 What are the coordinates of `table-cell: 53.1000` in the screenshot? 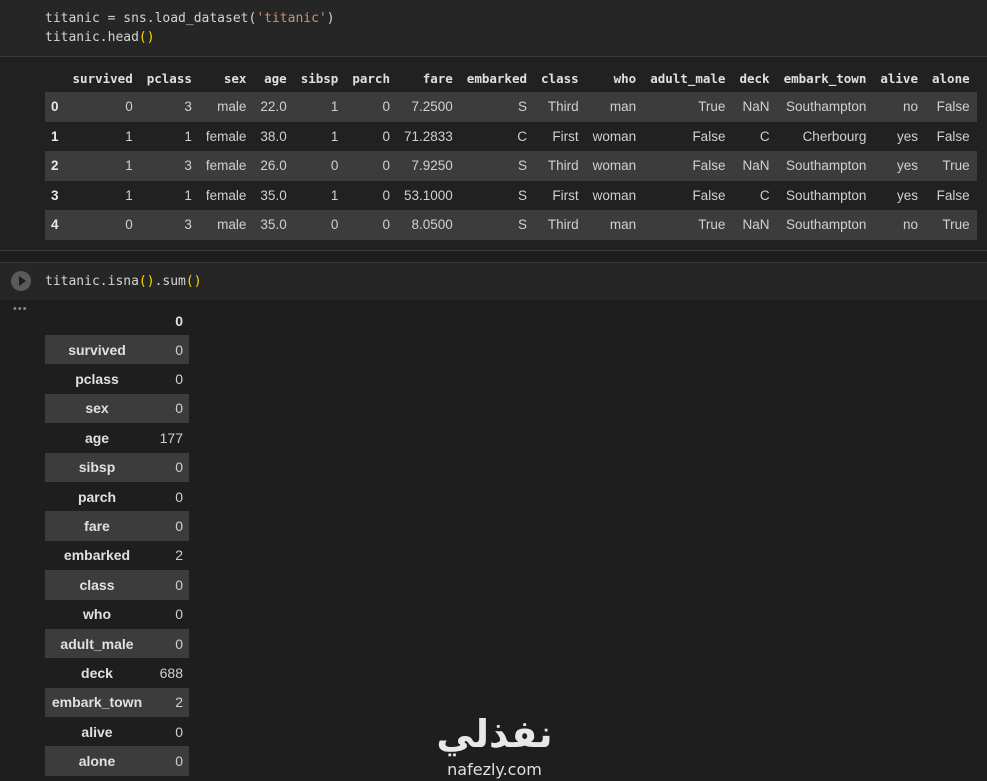 It's located at (428, 195).